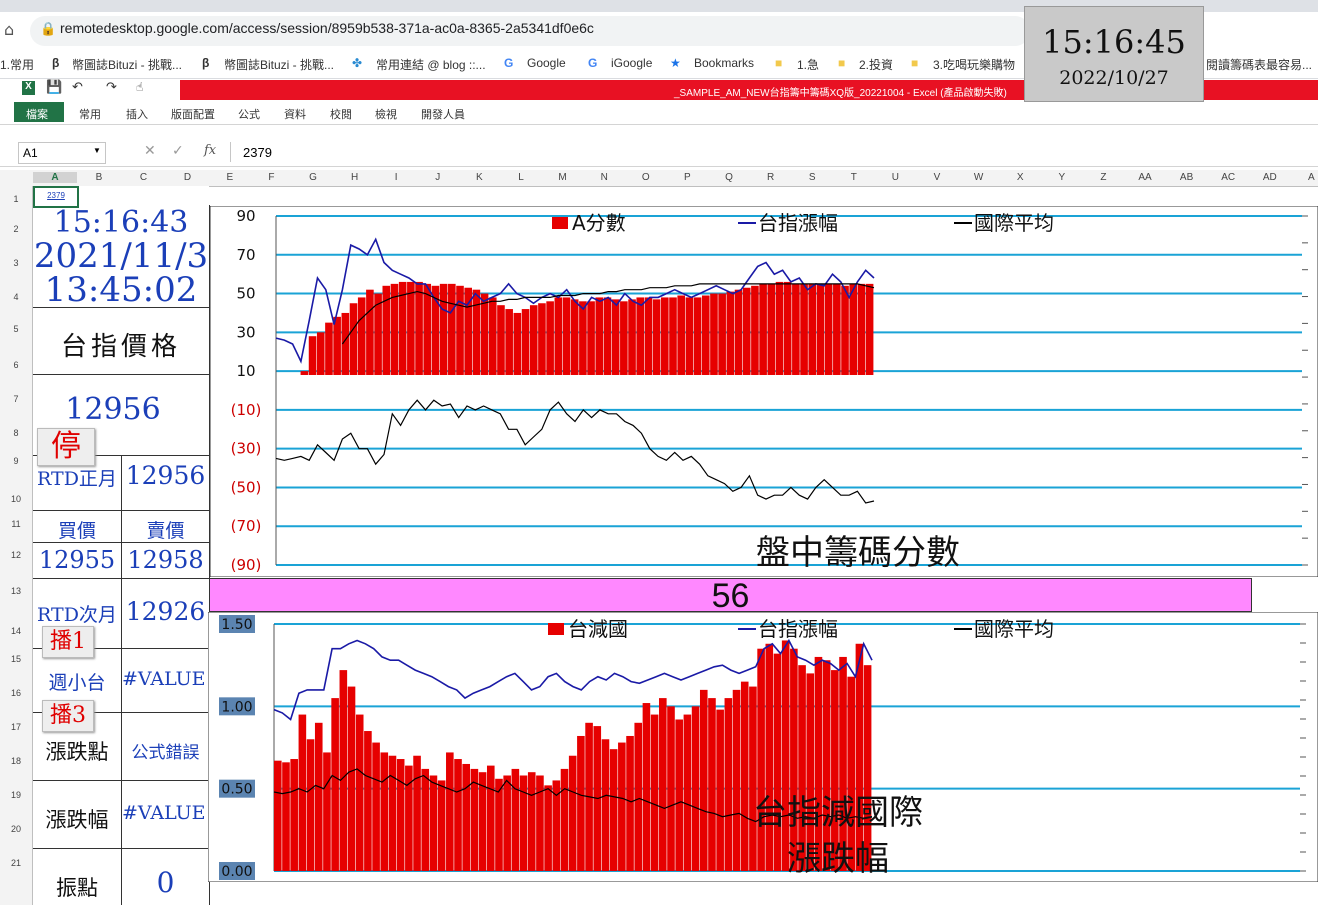 The image size is (1318, 905). Describe the element at coordinates (77, 529) in the screenshot. I see `cell-bid-label: 買價` at that location.